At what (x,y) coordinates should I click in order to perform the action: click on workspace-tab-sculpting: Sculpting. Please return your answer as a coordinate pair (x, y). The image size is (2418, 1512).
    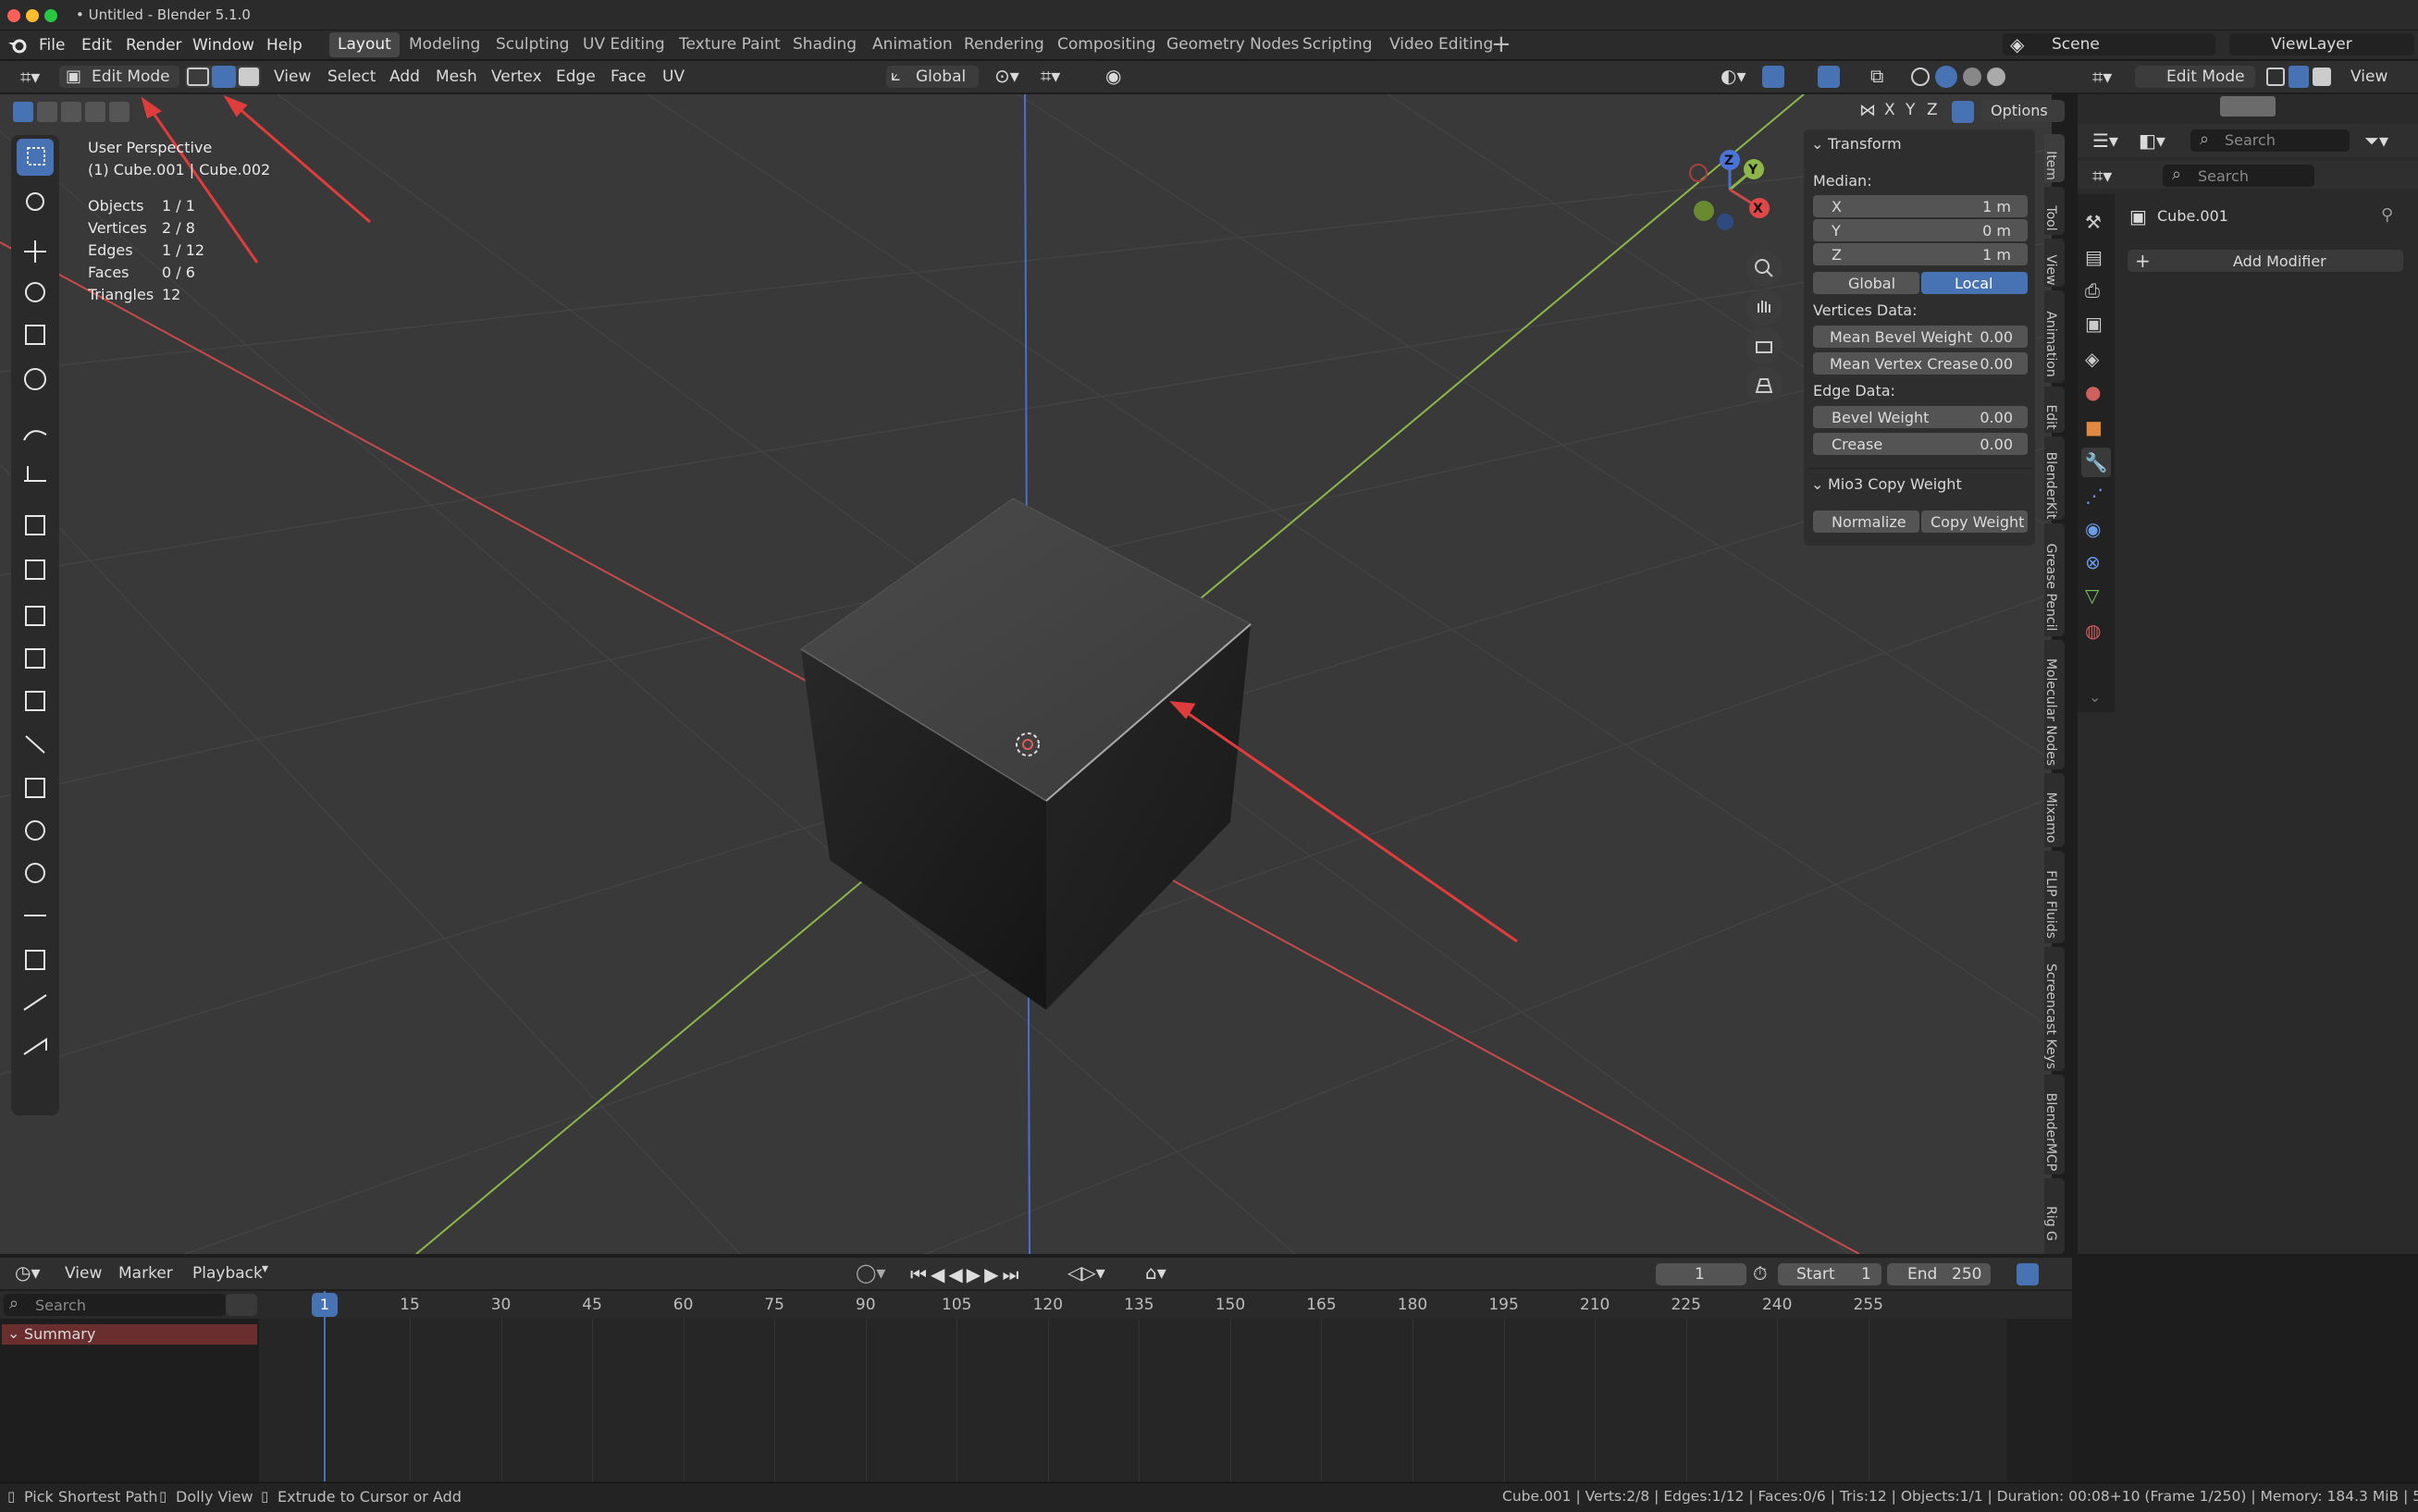
    Looking at the image, I should click on (532, 44).